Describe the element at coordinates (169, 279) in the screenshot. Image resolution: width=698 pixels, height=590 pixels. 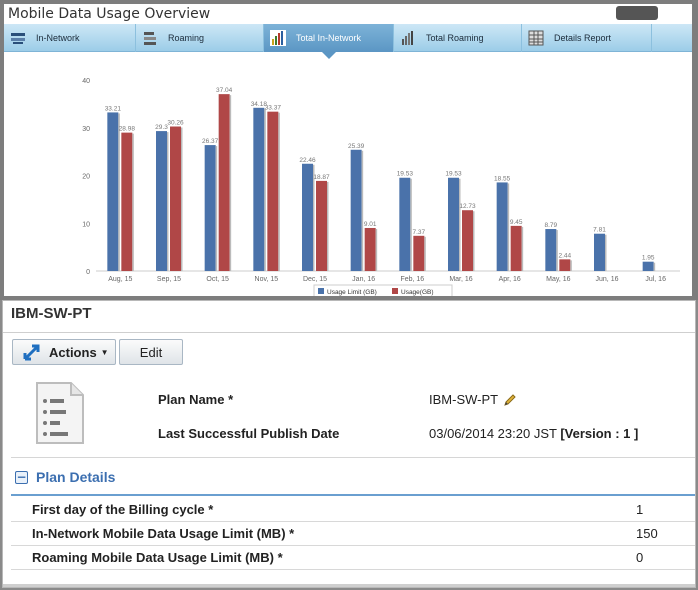
I see `x-tick-label: Sep, 15` at that location.